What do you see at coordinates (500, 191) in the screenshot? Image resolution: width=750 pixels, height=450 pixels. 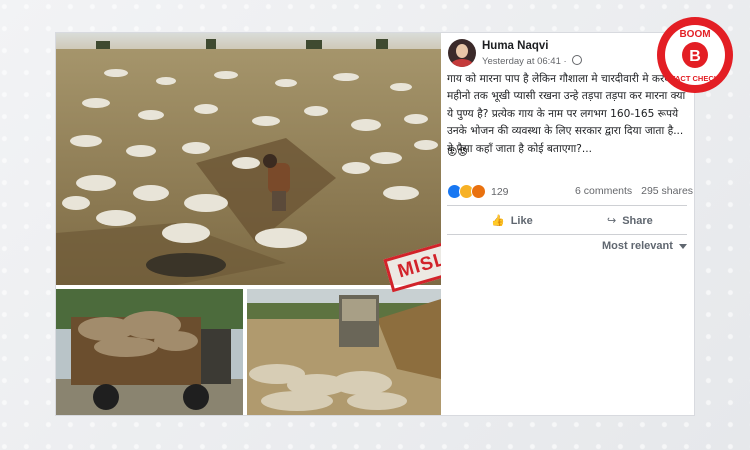 I see `reactions-count: 129` at bounding box center [500, 191].